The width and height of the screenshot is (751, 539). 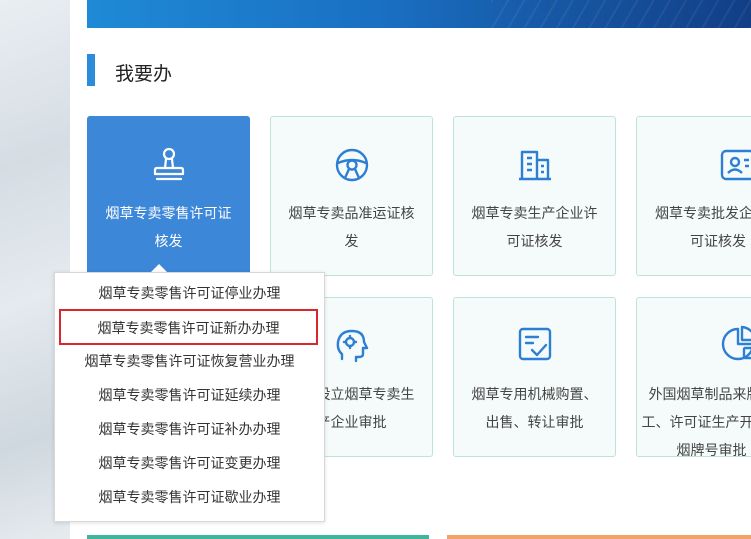 I want to click on head-settings-icon, so click(x=352, y=346).